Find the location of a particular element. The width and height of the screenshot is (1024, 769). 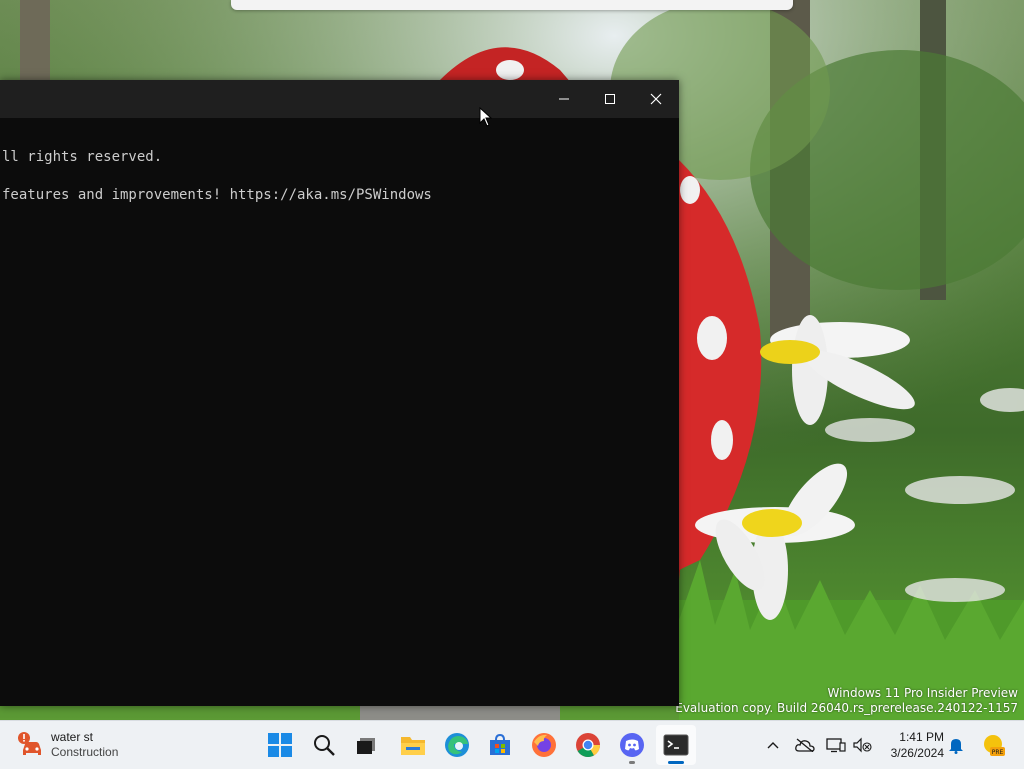

display-tray-item is located at coordinates (836, 745).